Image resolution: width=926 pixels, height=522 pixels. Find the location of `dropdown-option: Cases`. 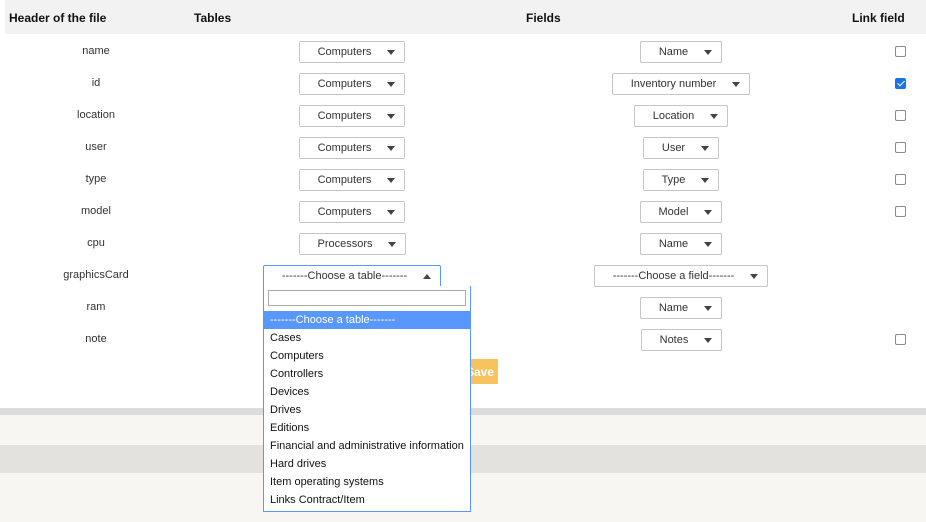

dropdown-option: Cases is located at coordinates (367, 338).